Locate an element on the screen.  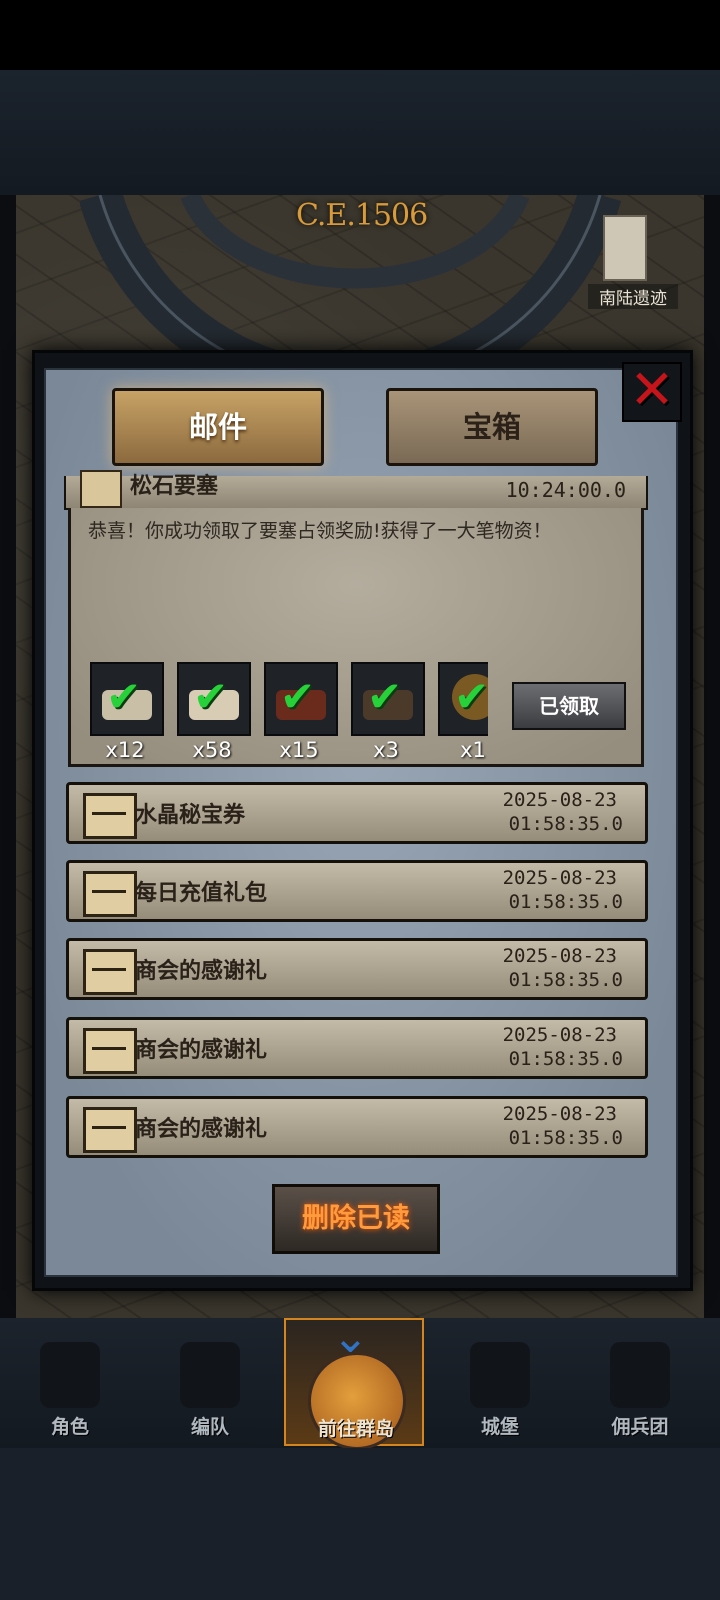
castle-icon is located at coordinates (500, 1375).